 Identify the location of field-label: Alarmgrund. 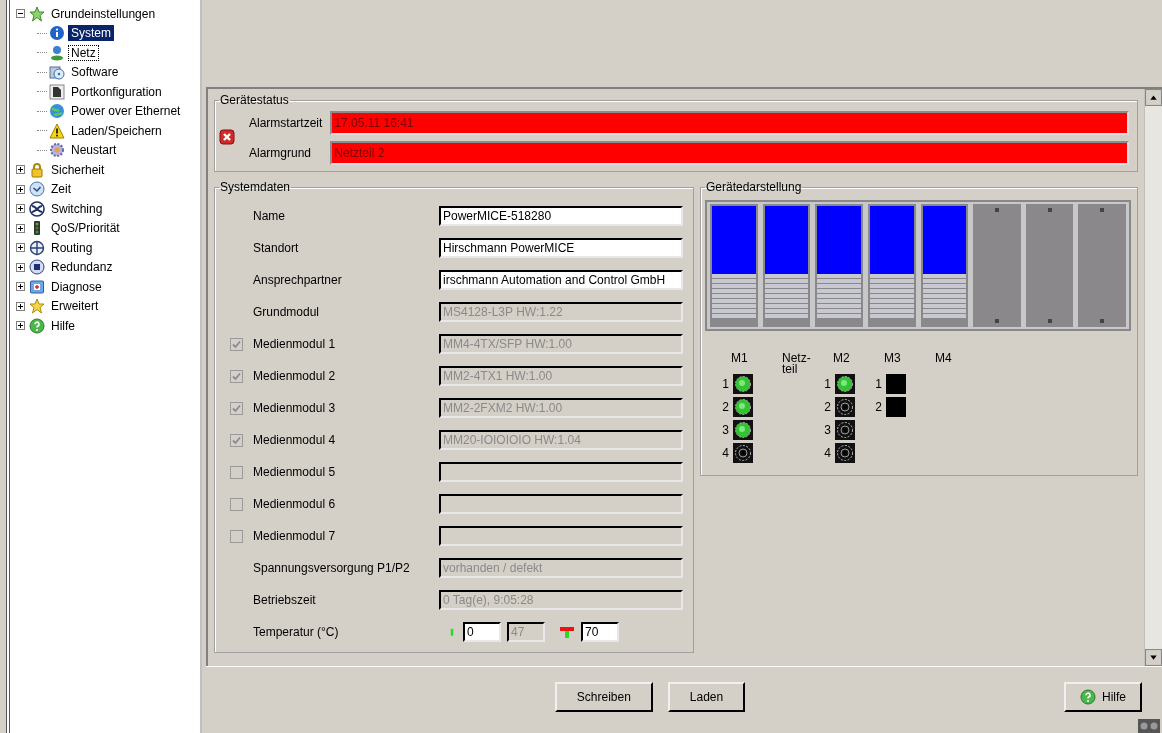
(280, 153).